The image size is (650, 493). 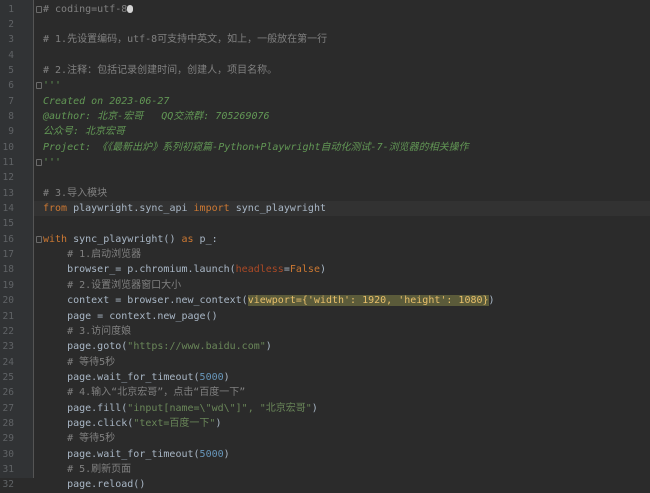 I want to click on code-token: 公众号: 北京宏哥, so click(x=84, y=132).